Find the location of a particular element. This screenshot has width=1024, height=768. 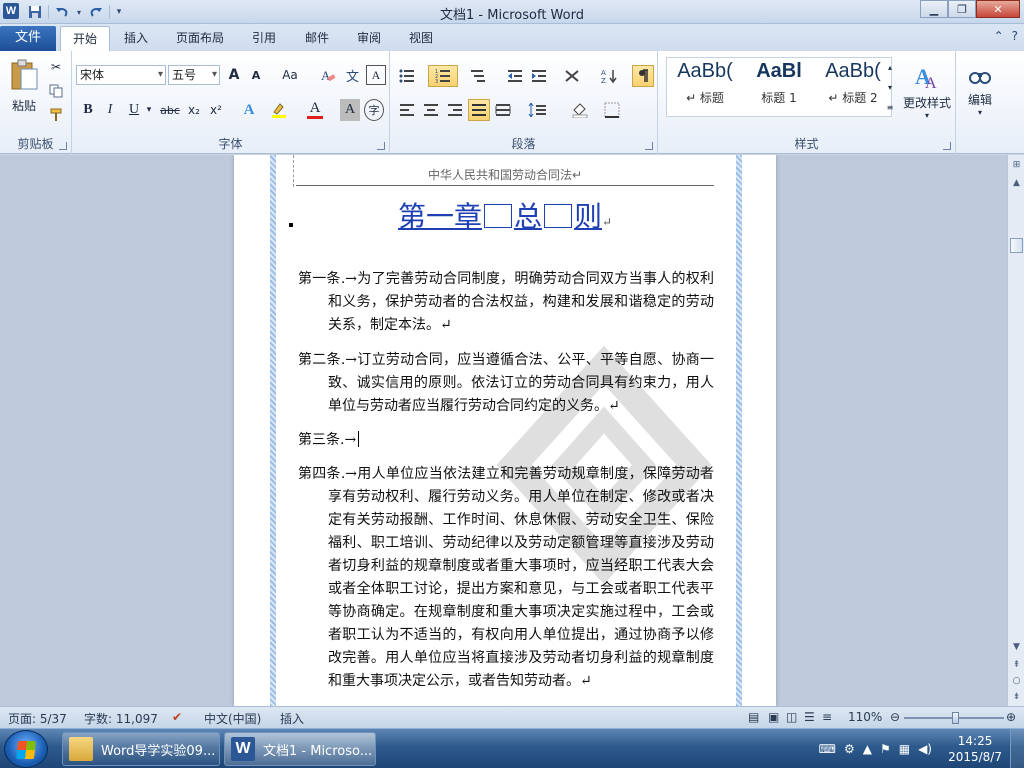

format-painter-icon is located at coordinates (56, 115).